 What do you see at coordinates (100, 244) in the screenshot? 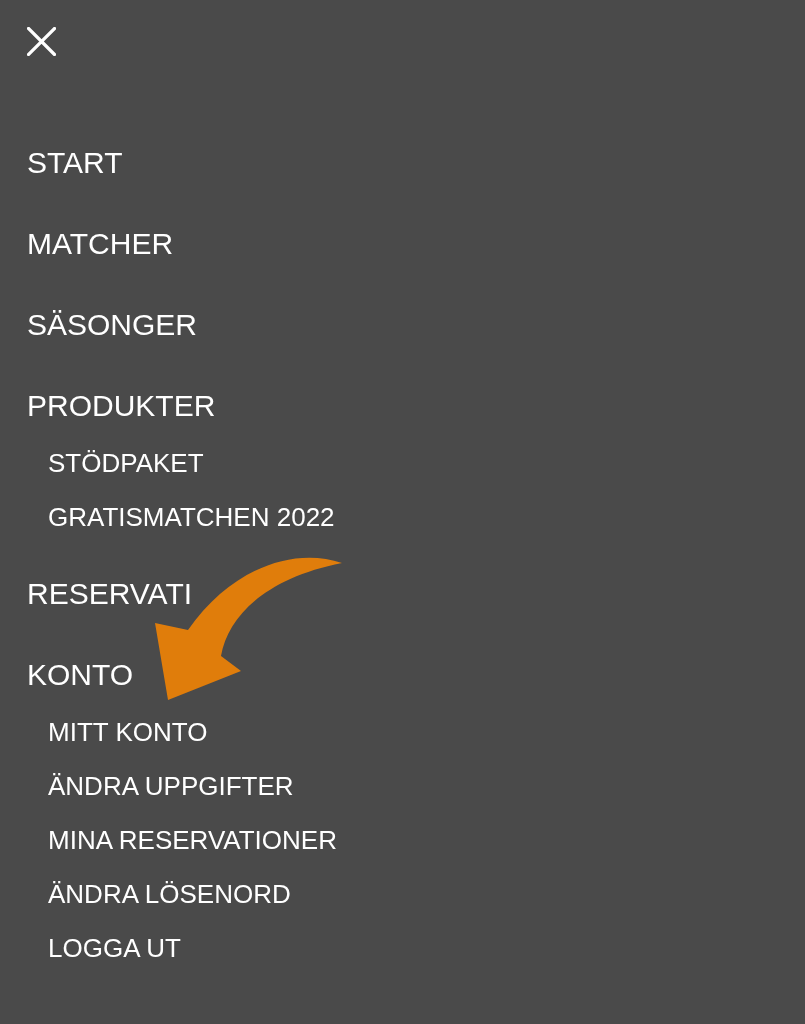
I see `menu-item: MATCHER` at bounding box center [100, 244].